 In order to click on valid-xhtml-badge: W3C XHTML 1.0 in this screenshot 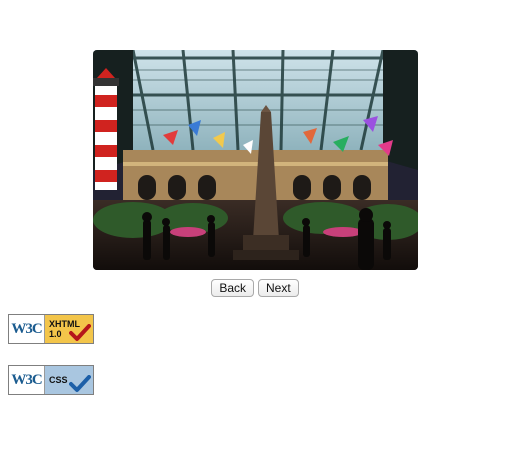, I will do `click(51, 329)`.